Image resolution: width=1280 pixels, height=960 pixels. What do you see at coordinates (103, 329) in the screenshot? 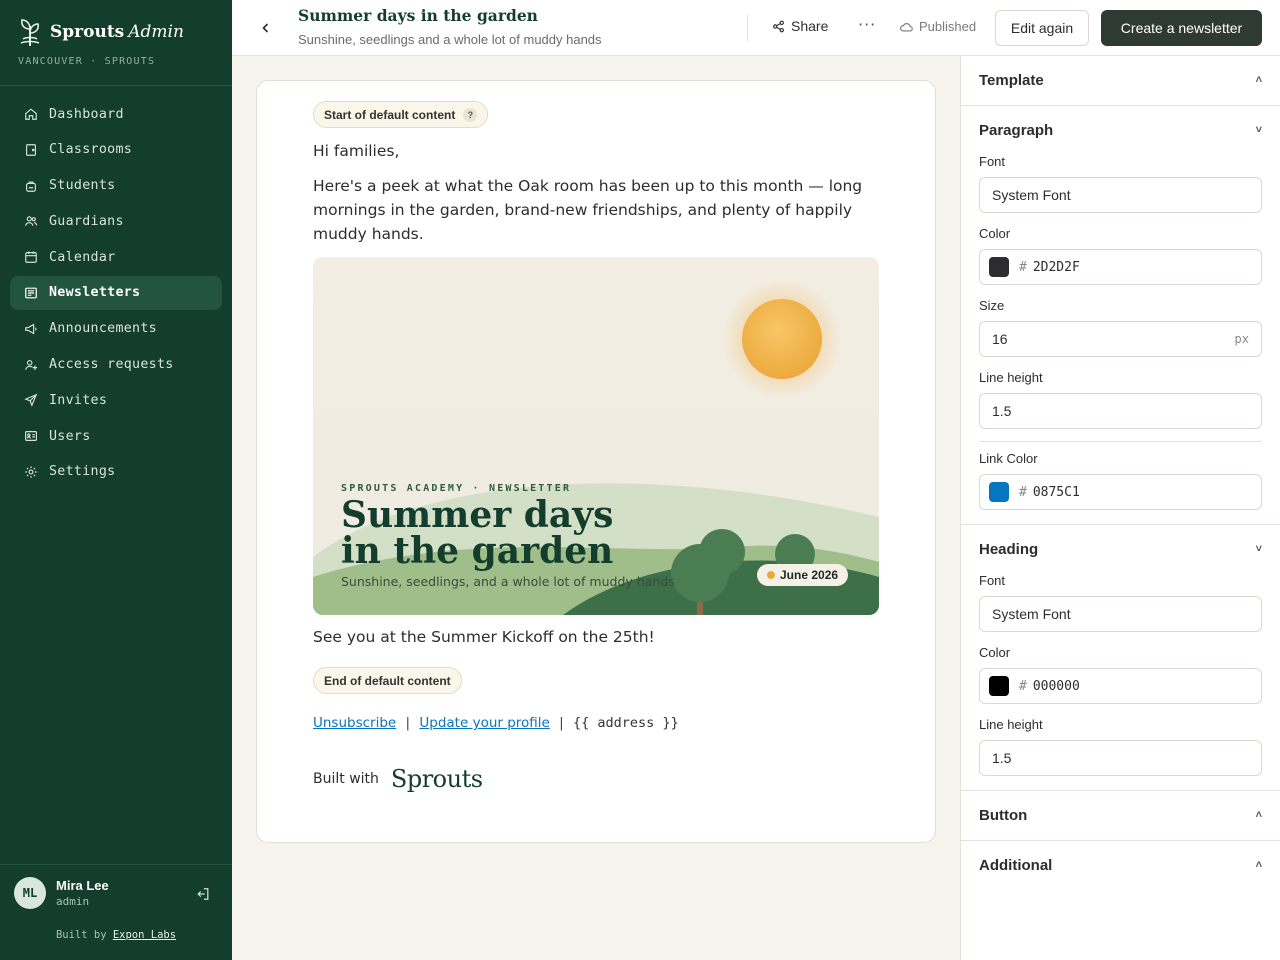
I see `sidebar-item-label: Announcements` at bounding box center [103, 329].